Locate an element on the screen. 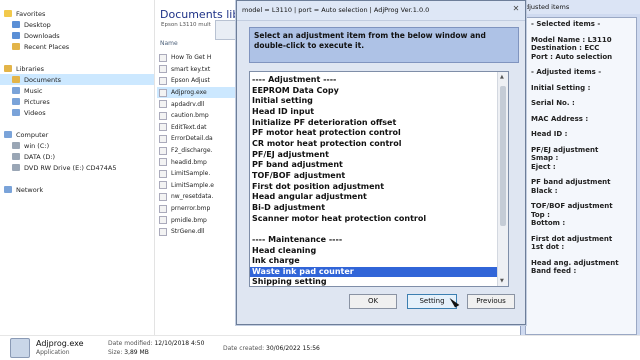 The height and width of the screenshot is (360, 640). scroll-up-icon: ▲ is located at coordinates (502, 77).